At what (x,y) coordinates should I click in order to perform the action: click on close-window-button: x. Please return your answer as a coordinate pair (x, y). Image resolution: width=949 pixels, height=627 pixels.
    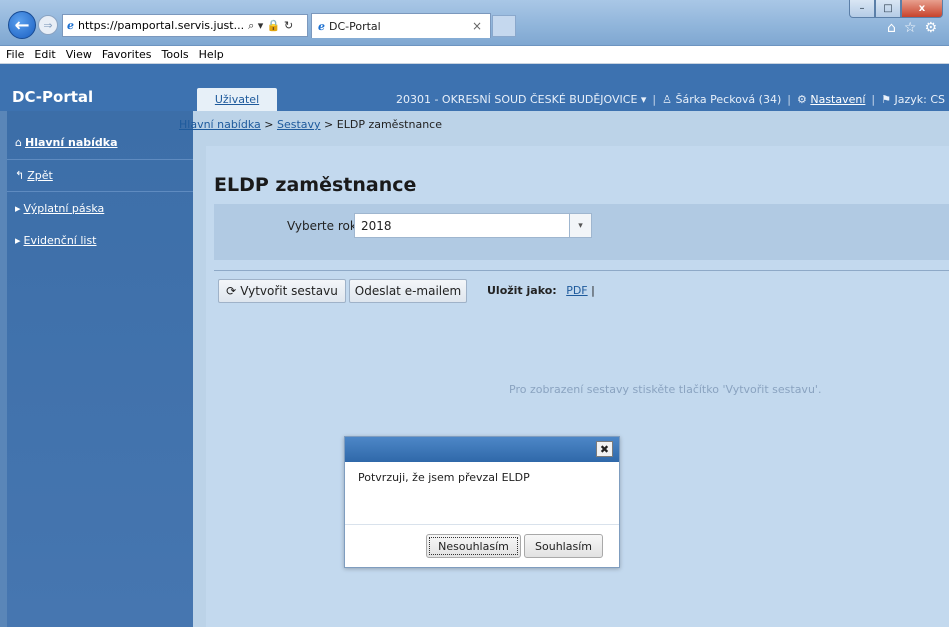
    Looking at the image, I should click on (922, 9).